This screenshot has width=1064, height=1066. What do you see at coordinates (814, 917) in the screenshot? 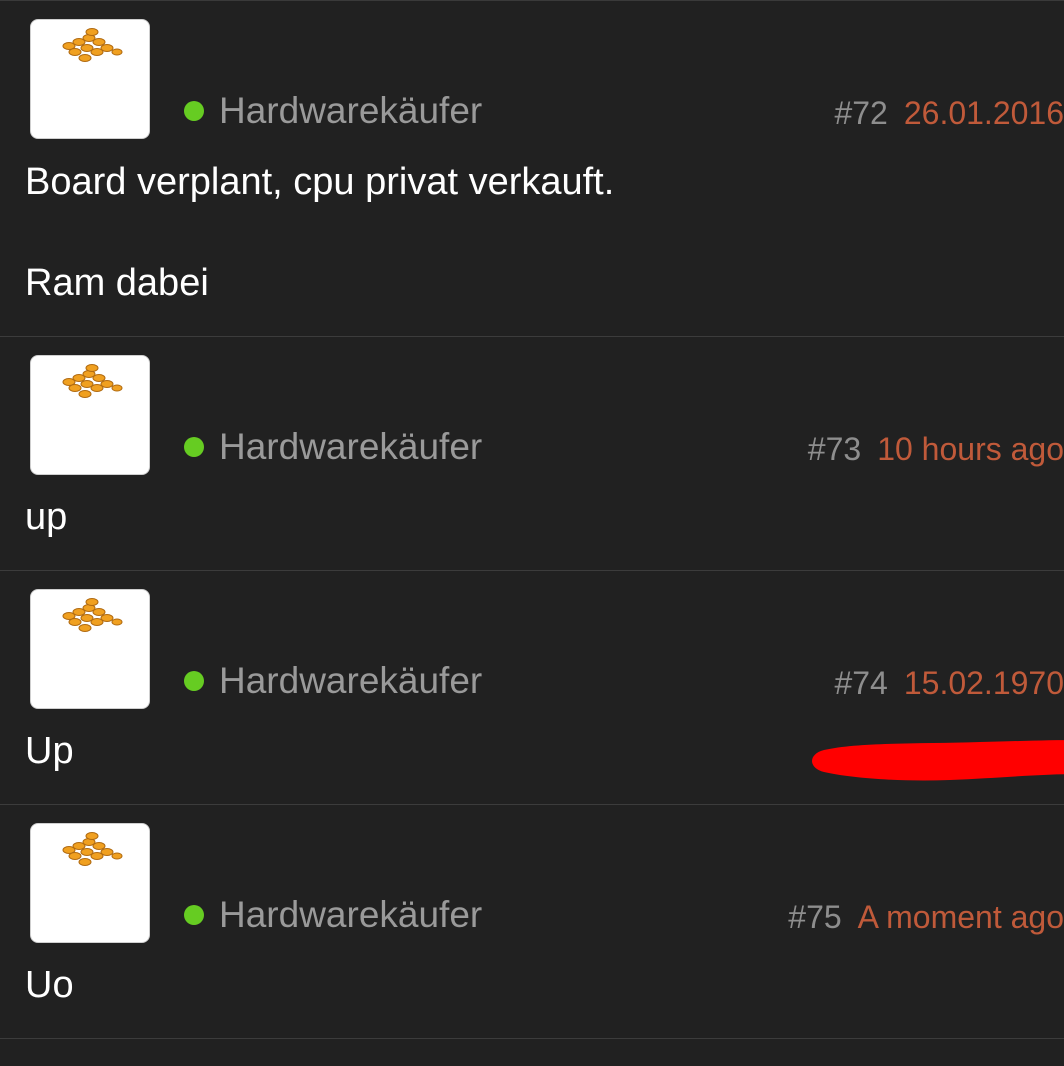
I see `post-number: #75` at bounding box center [814, 917].